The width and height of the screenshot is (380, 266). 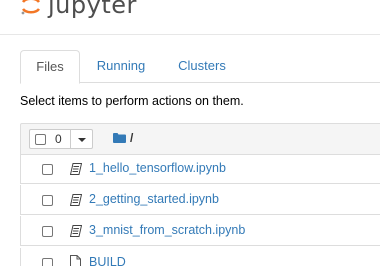 What do you see at coordinates (50, 139) in the screenshot?
I see `select-all-button: 0` at bounding box center [50, 139].